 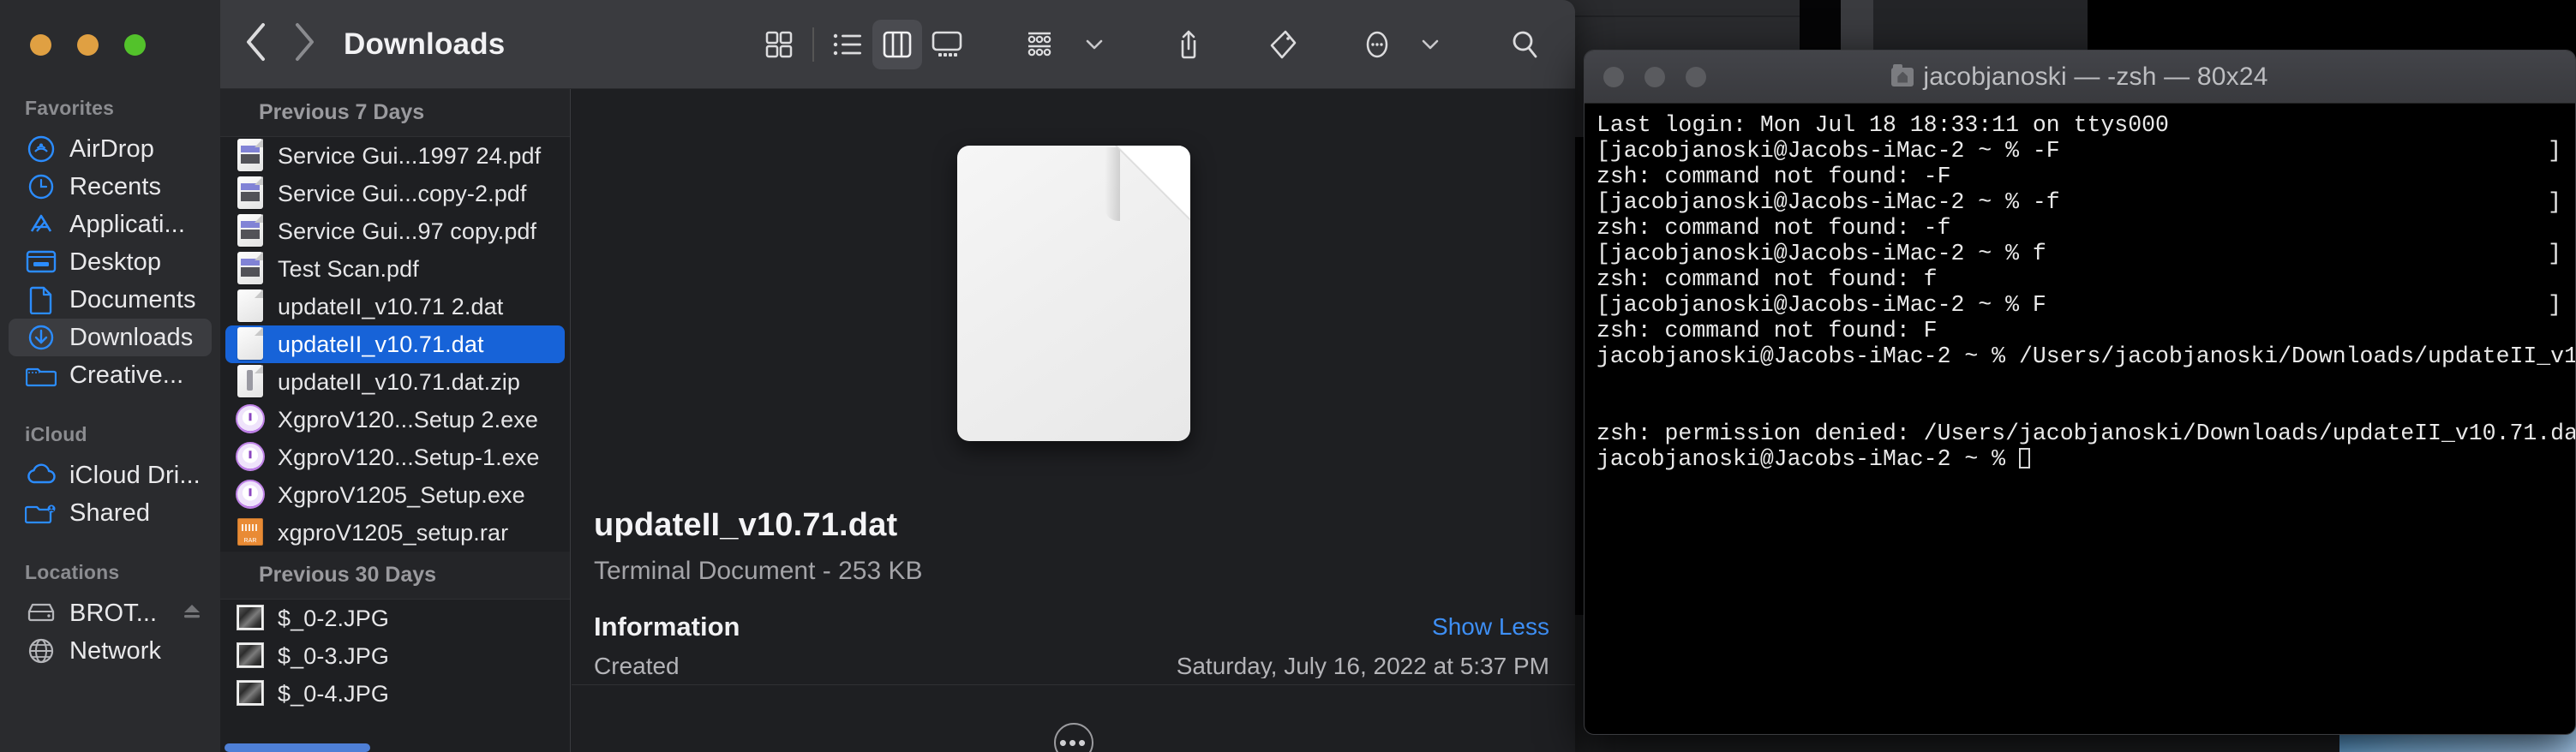 What do you see at coordinates (779, 44) in the screenshot?
I see `icon-view-button` at bounding box center [779, 44].